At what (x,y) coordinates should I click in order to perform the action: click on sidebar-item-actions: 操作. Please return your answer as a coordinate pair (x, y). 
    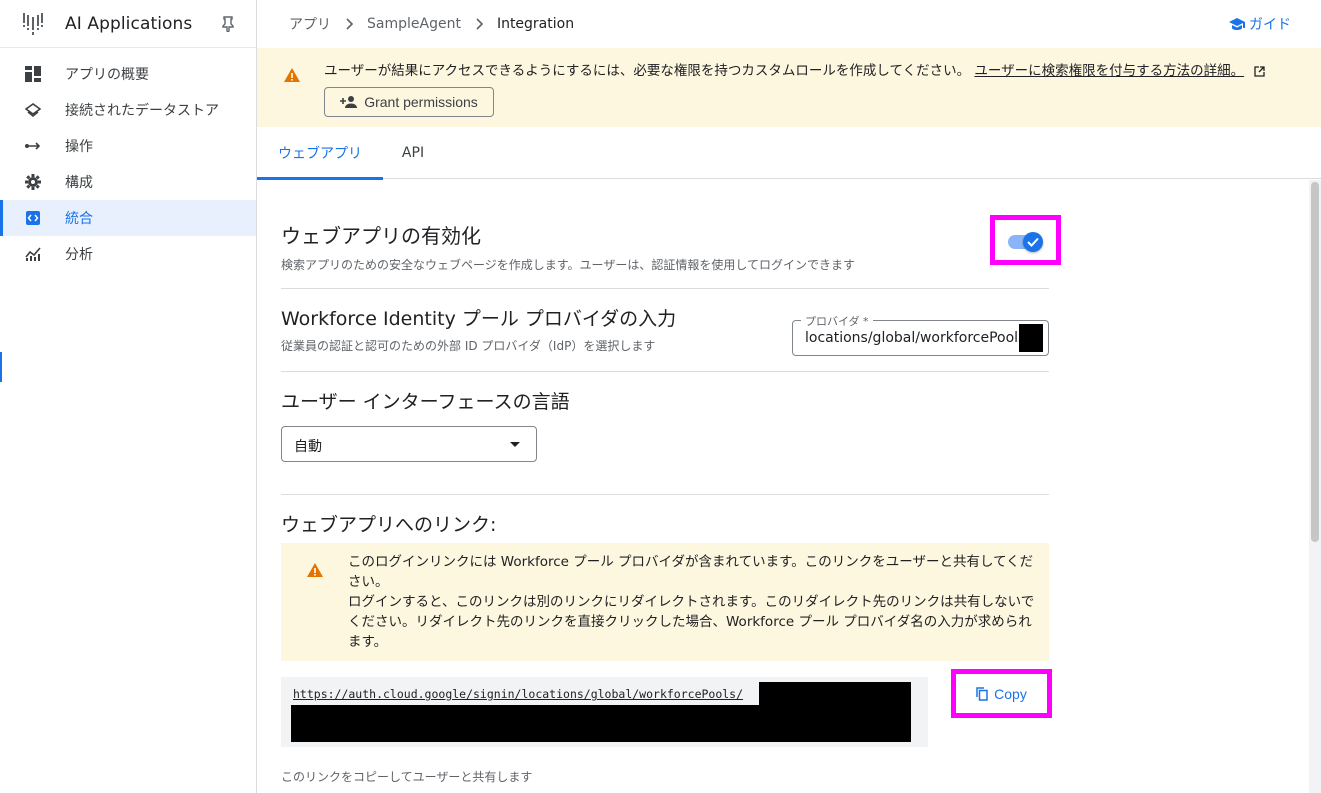
    Looking at the image, I should click on (128, 146).